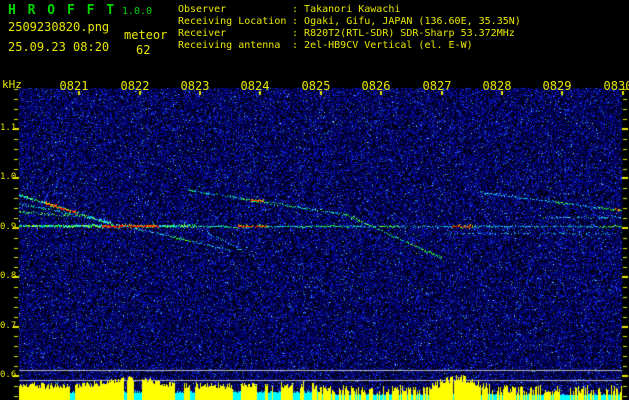 Image resolution: width=629 pixels, height=400 pixels. What do you see at coordinates (409, 33) in the screenshot?
I see `field-value: R820T2(RTL-SDR) SDR-Sharp 53.372MHz` at bounding box center [409, 33].